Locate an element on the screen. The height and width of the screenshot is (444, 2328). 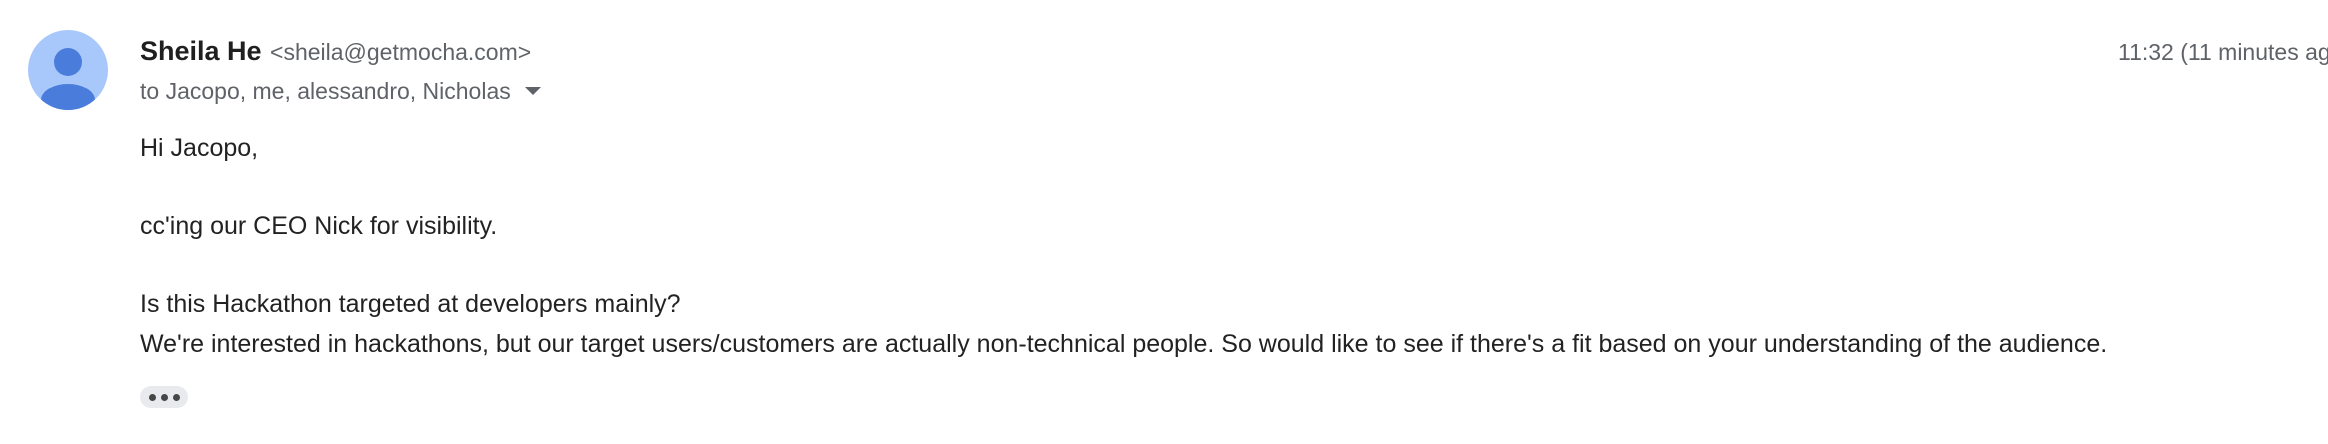
recipients-line: to Jacopo, me, alessandro, Nicholas is located at coordinates (340, 91).